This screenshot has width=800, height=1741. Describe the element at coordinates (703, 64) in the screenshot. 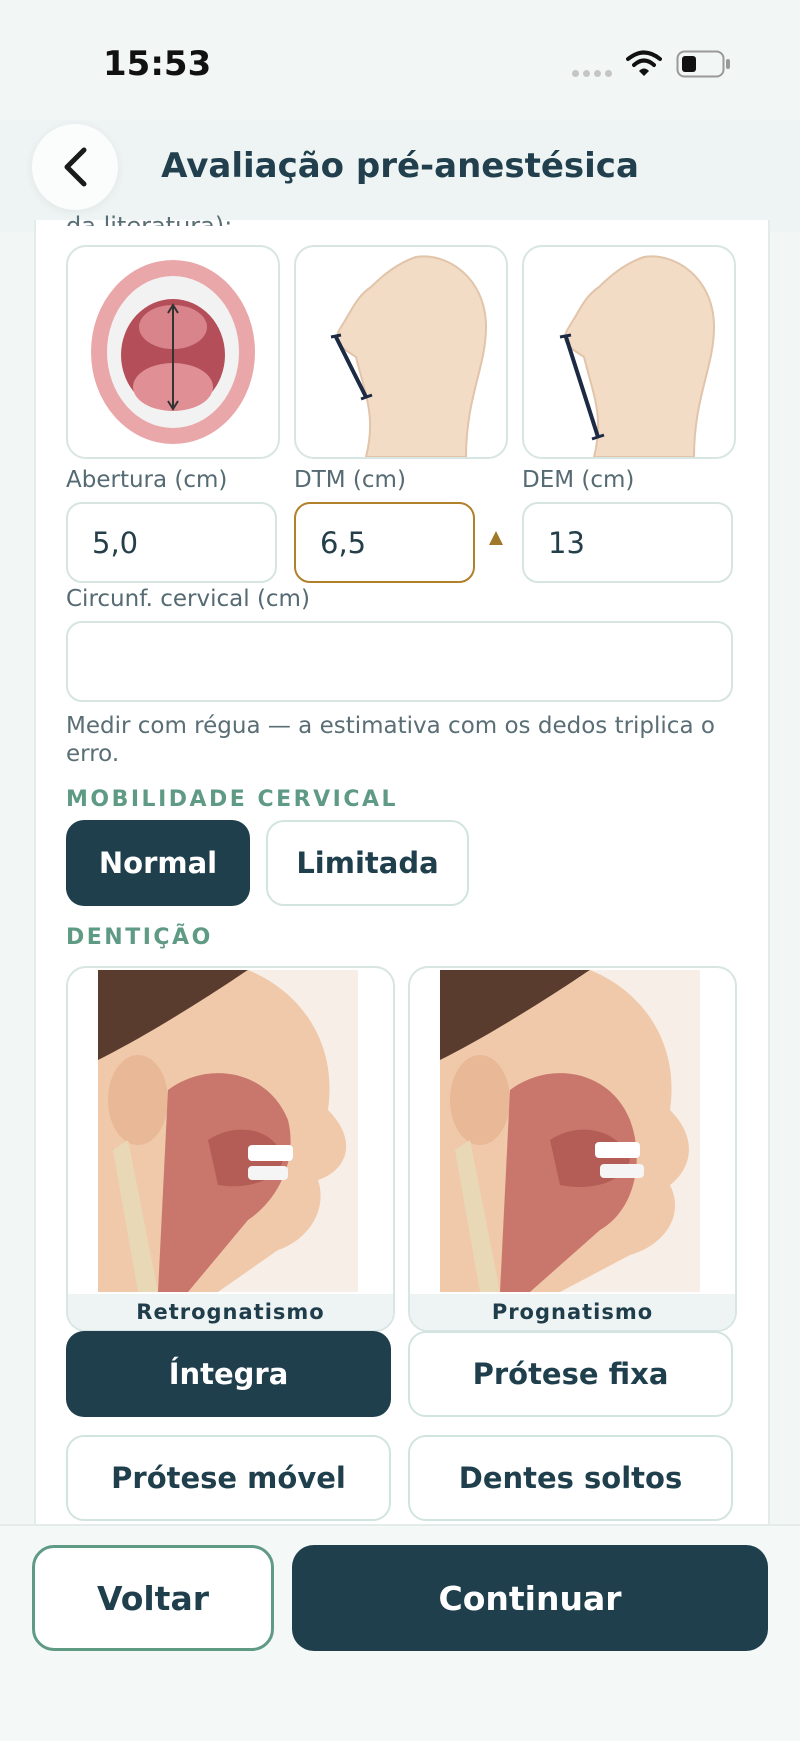

I see `battery-icon` at that location.